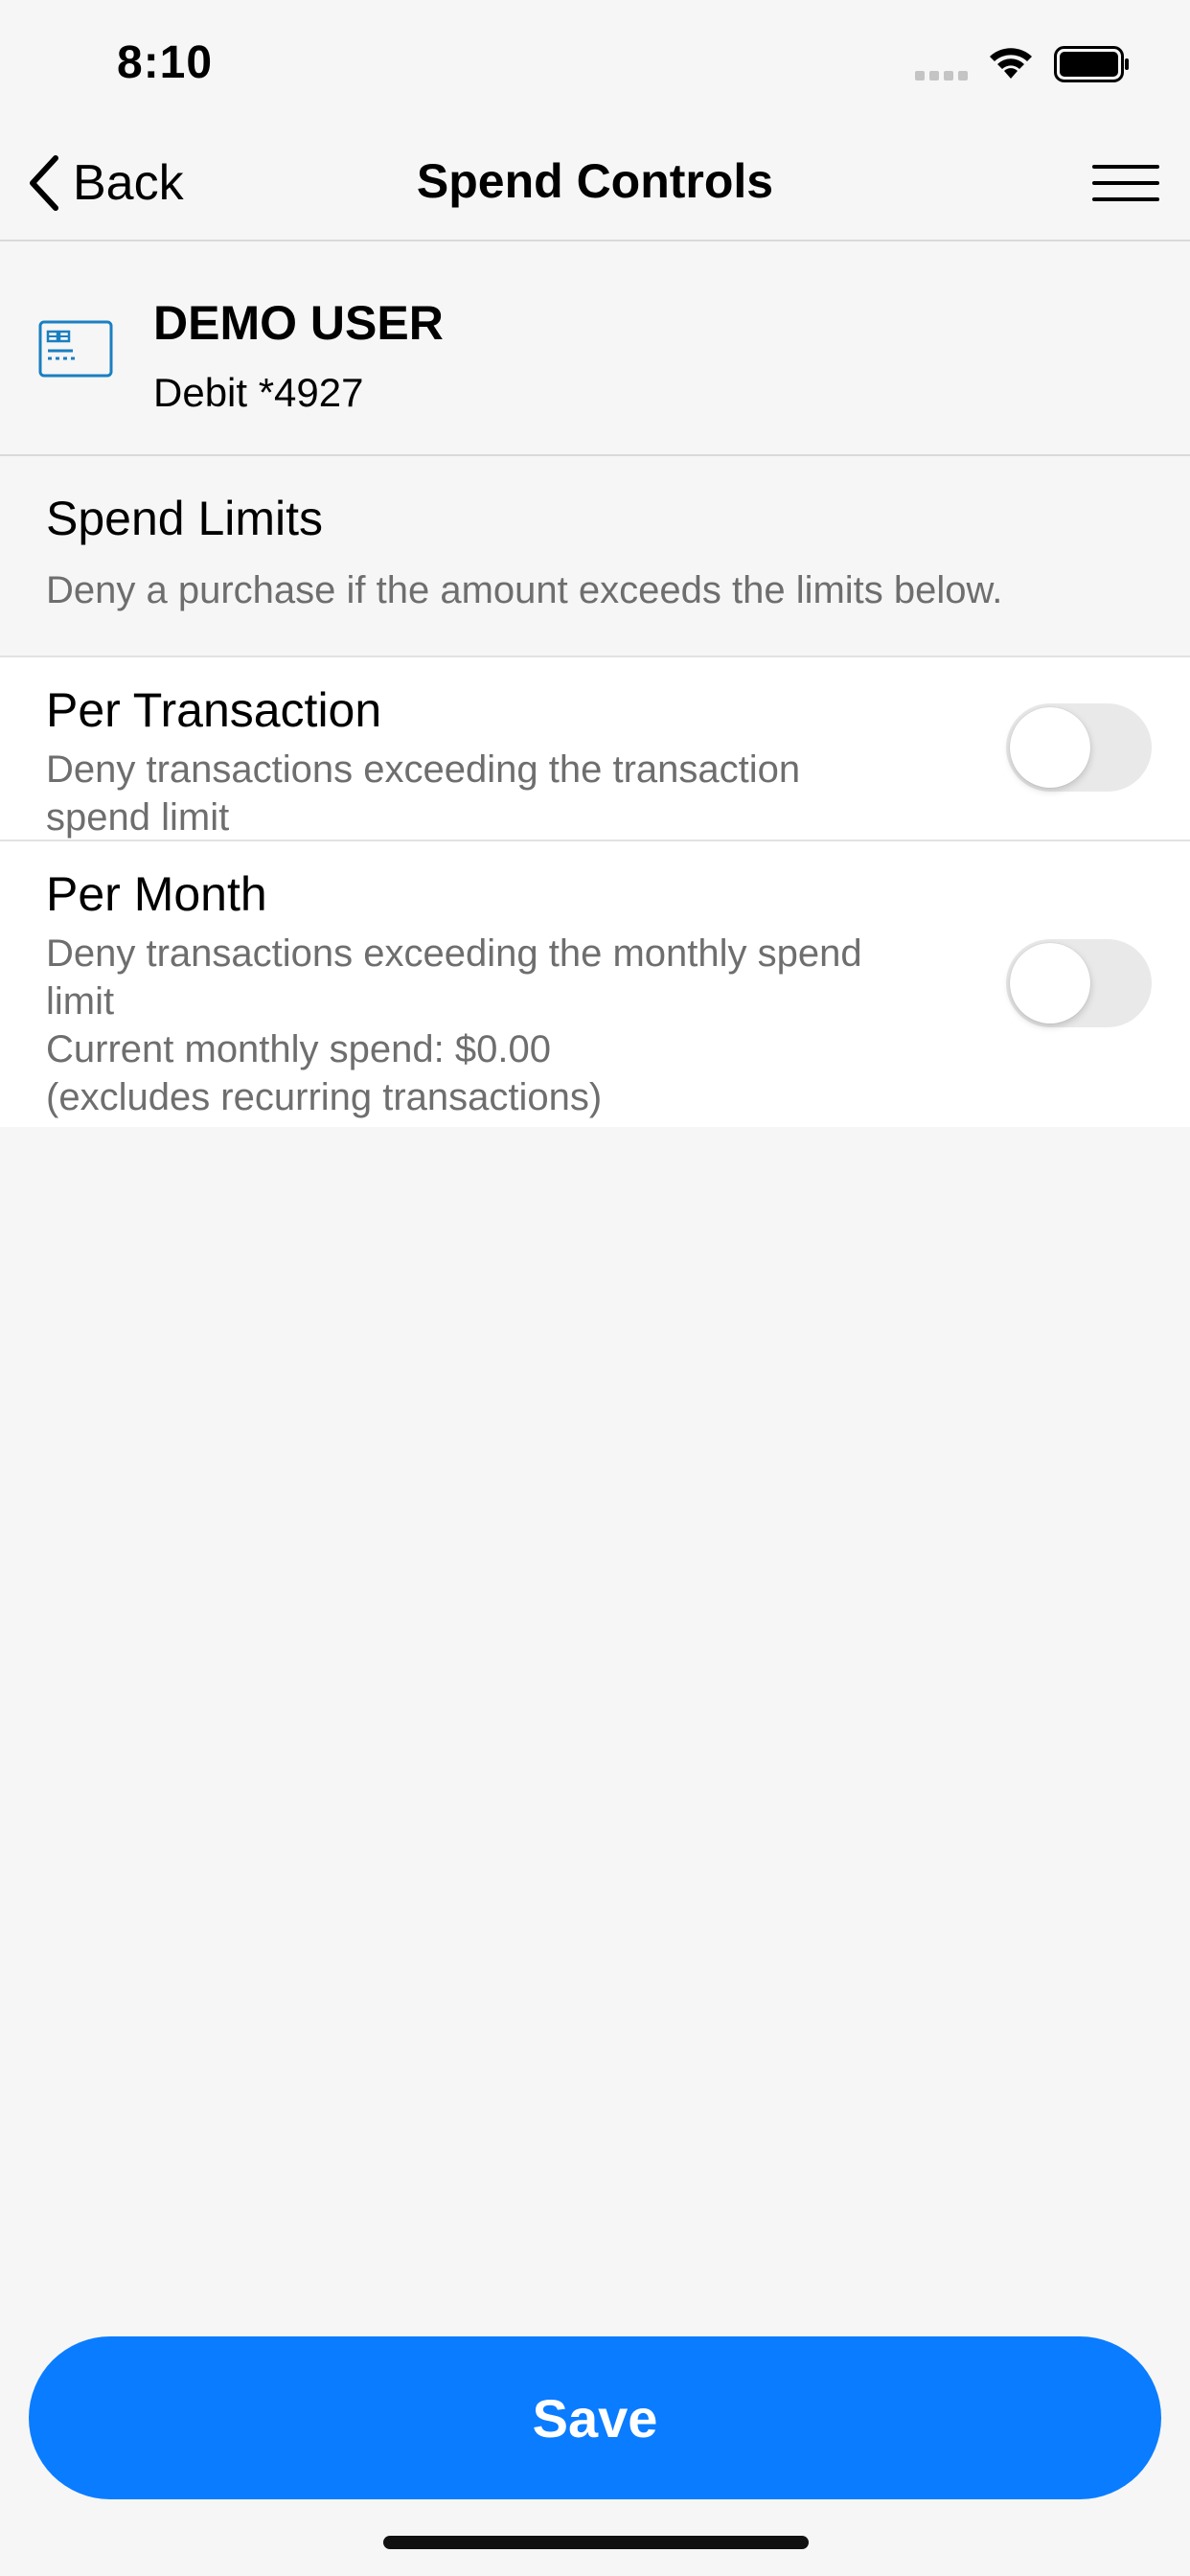  What do you see at coordinates (258, 392) in the screenshot?
I see `card-number: Debit *4927` at bounding box center [258, 392].